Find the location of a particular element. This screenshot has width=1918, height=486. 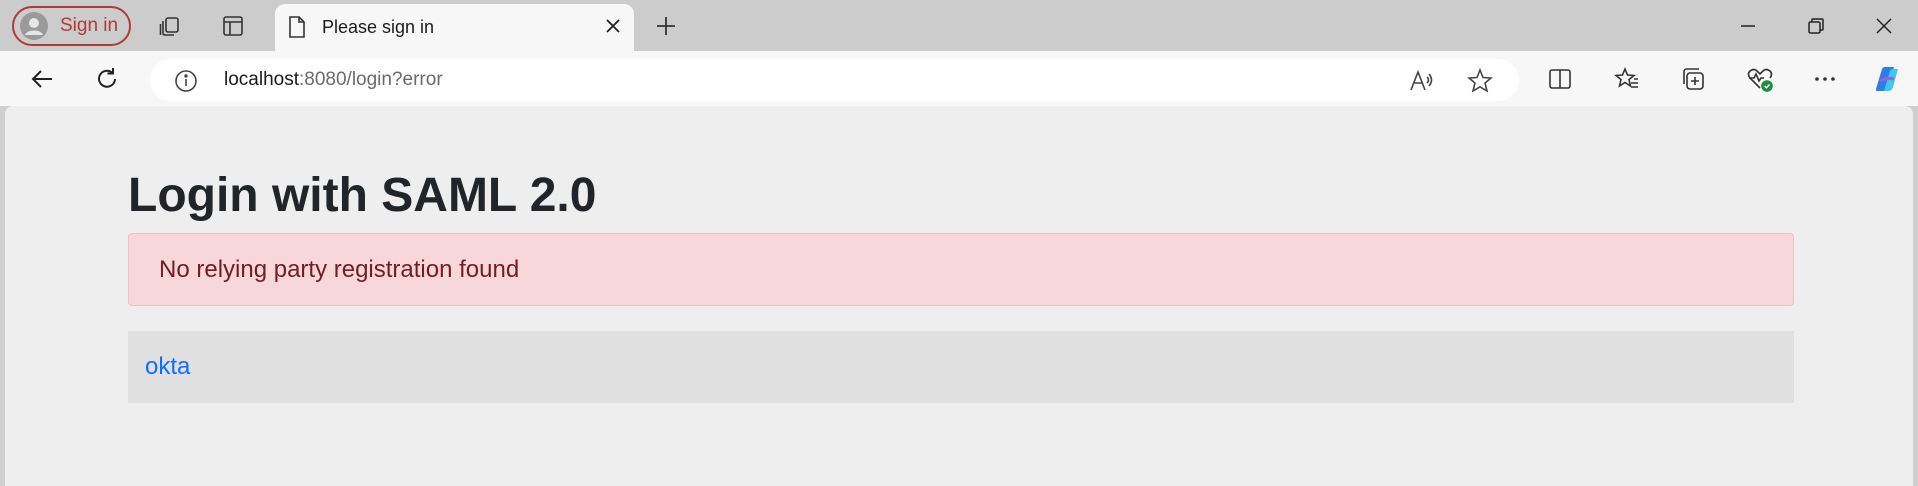

browser-toolbar: localhost:8080/login?error is located at coordinates (959, 78).